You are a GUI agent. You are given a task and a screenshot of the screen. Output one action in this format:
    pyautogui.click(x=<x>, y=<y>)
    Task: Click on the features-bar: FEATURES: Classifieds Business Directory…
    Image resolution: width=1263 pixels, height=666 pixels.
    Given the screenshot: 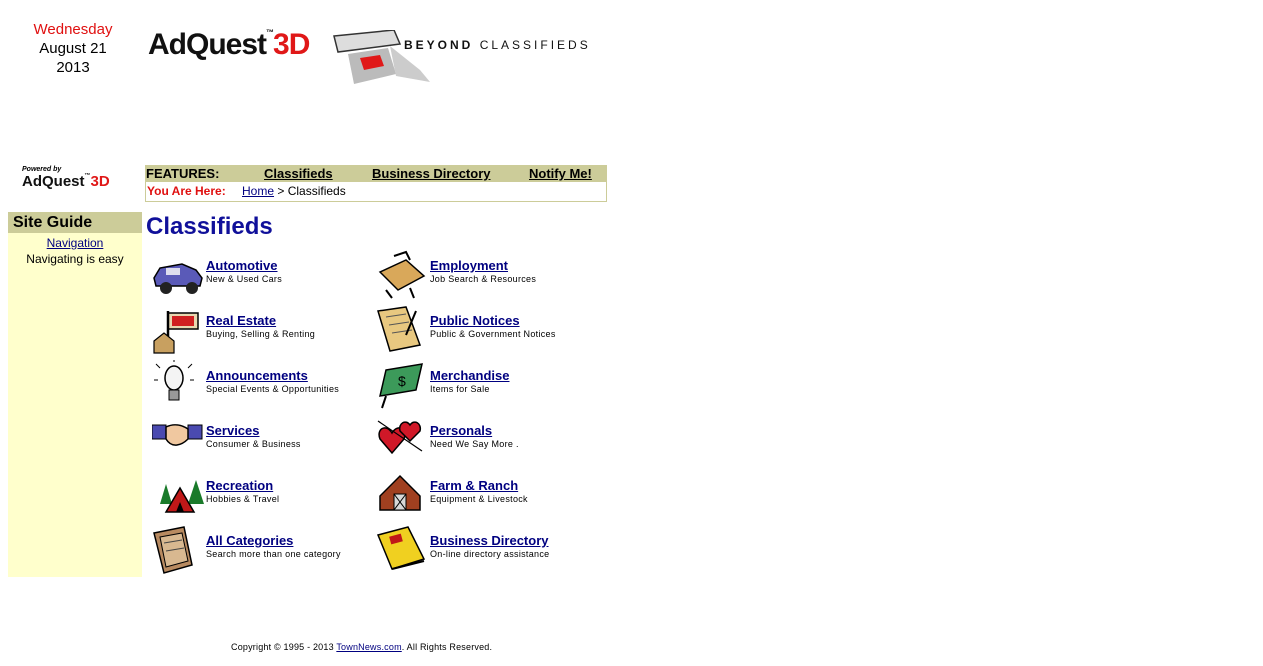 What is the action you would take?
    pyautogui.click(x=376, y=173)
    